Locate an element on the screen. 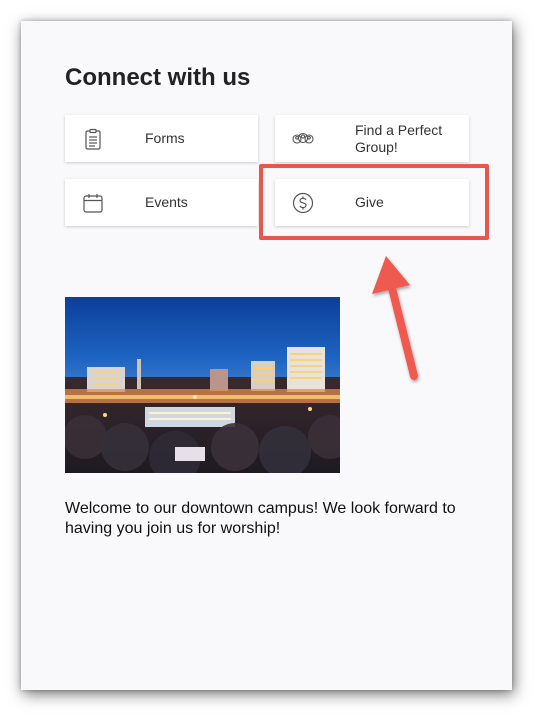  group-icon is located at coordinates (303, 138).